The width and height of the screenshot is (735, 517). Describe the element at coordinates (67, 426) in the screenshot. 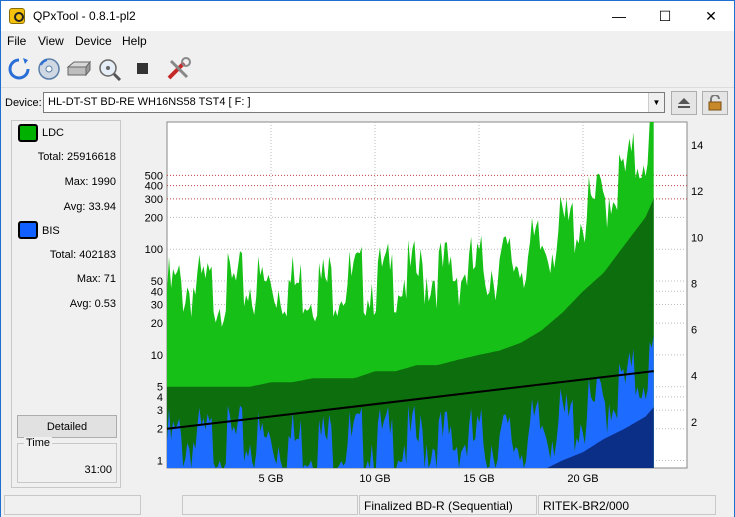

I see `detailed-button: Detailed` at that location.